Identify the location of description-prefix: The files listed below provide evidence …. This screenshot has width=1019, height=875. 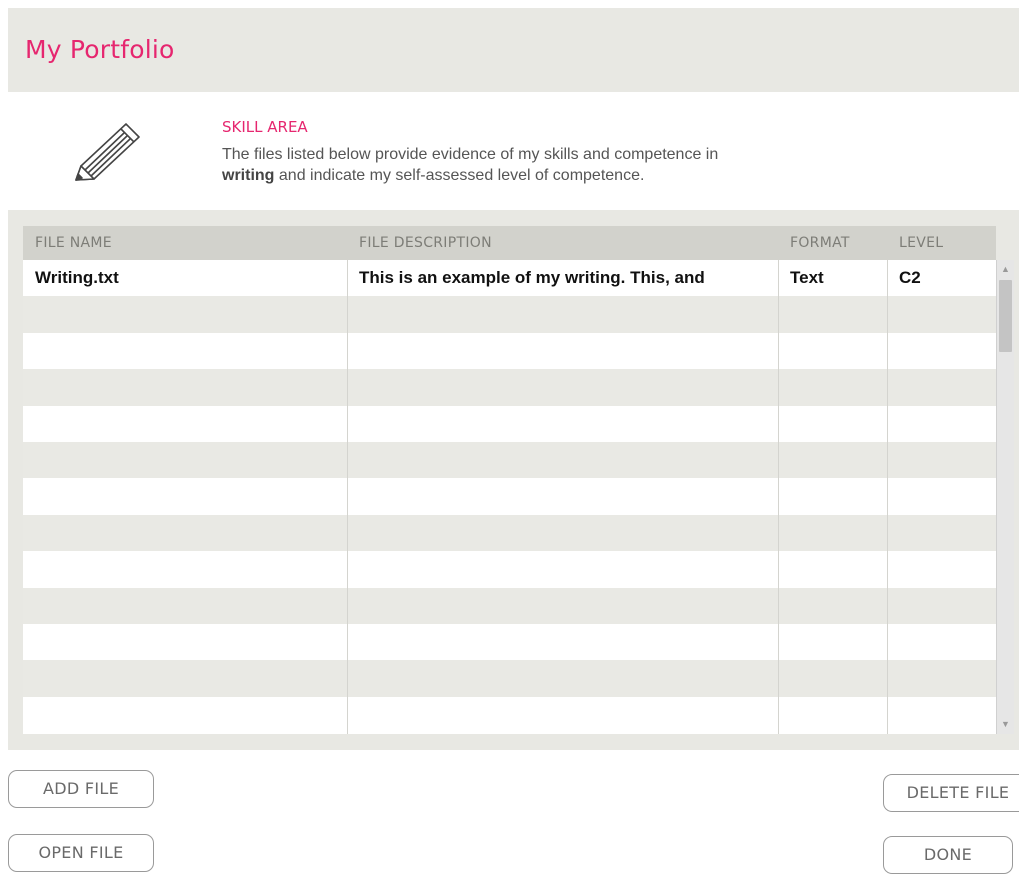
(470, 154).